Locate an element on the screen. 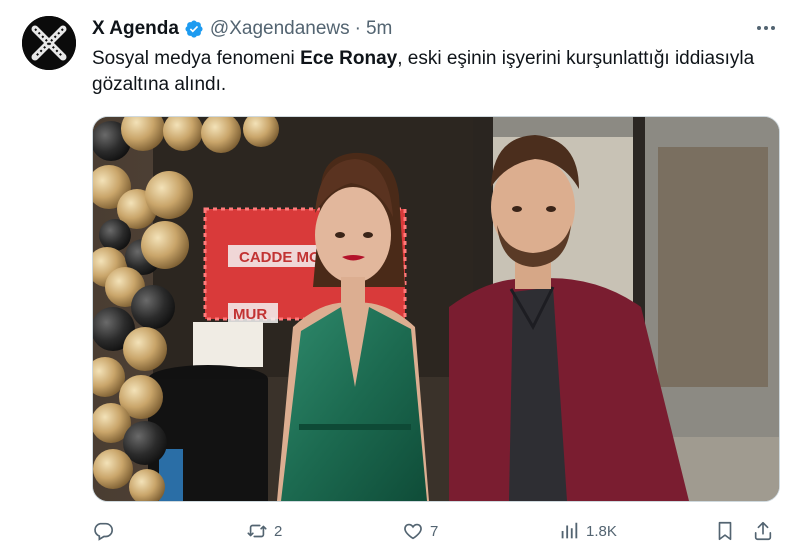 The width and height of the screenshot is (804, 558). reply-button is located at coordinates (106, 531).